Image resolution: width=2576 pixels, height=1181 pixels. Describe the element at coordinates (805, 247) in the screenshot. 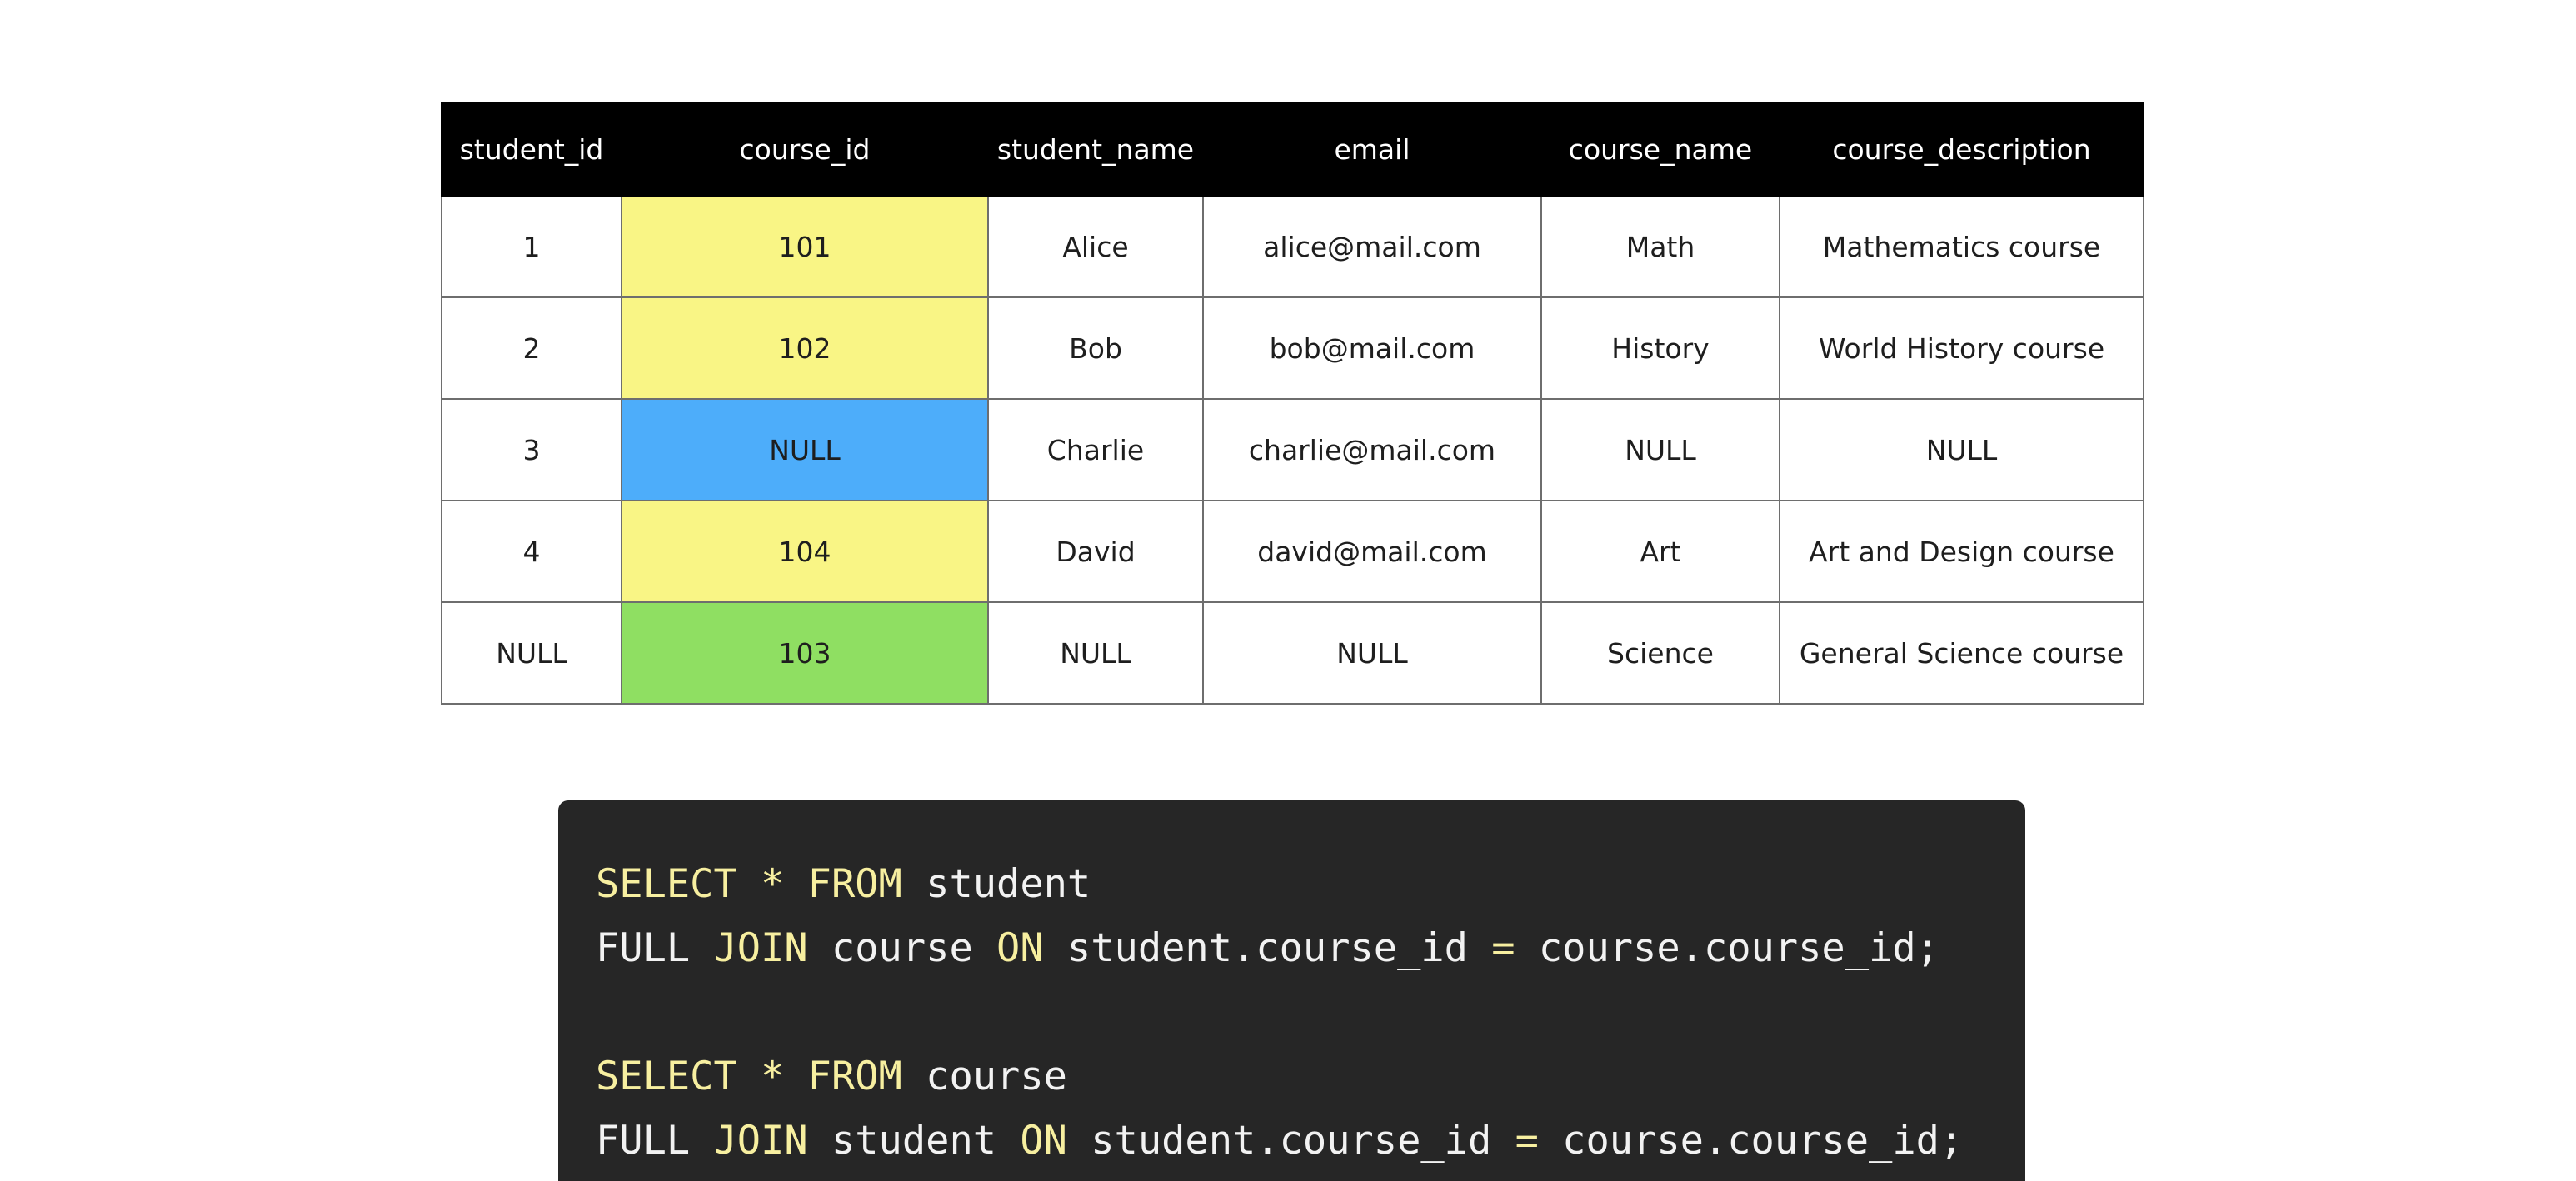

I see `cell-course-id: 101` at that location.